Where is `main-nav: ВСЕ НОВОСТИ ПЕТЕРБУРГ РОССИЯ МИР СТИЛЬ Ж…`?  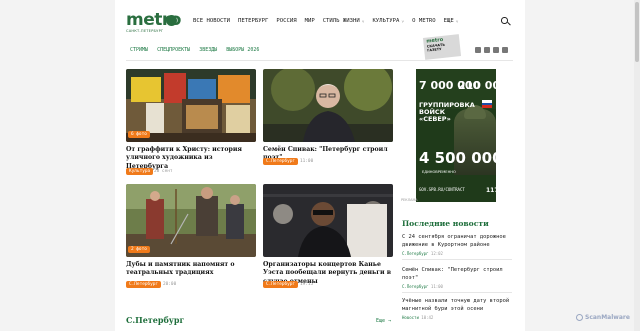
main-nav: ВСЕ НОВОСТИ ПЕТЕРБУРГ РОССИЯ МИР СТИЛЬ Ж… is located at coordinates (325, 21).